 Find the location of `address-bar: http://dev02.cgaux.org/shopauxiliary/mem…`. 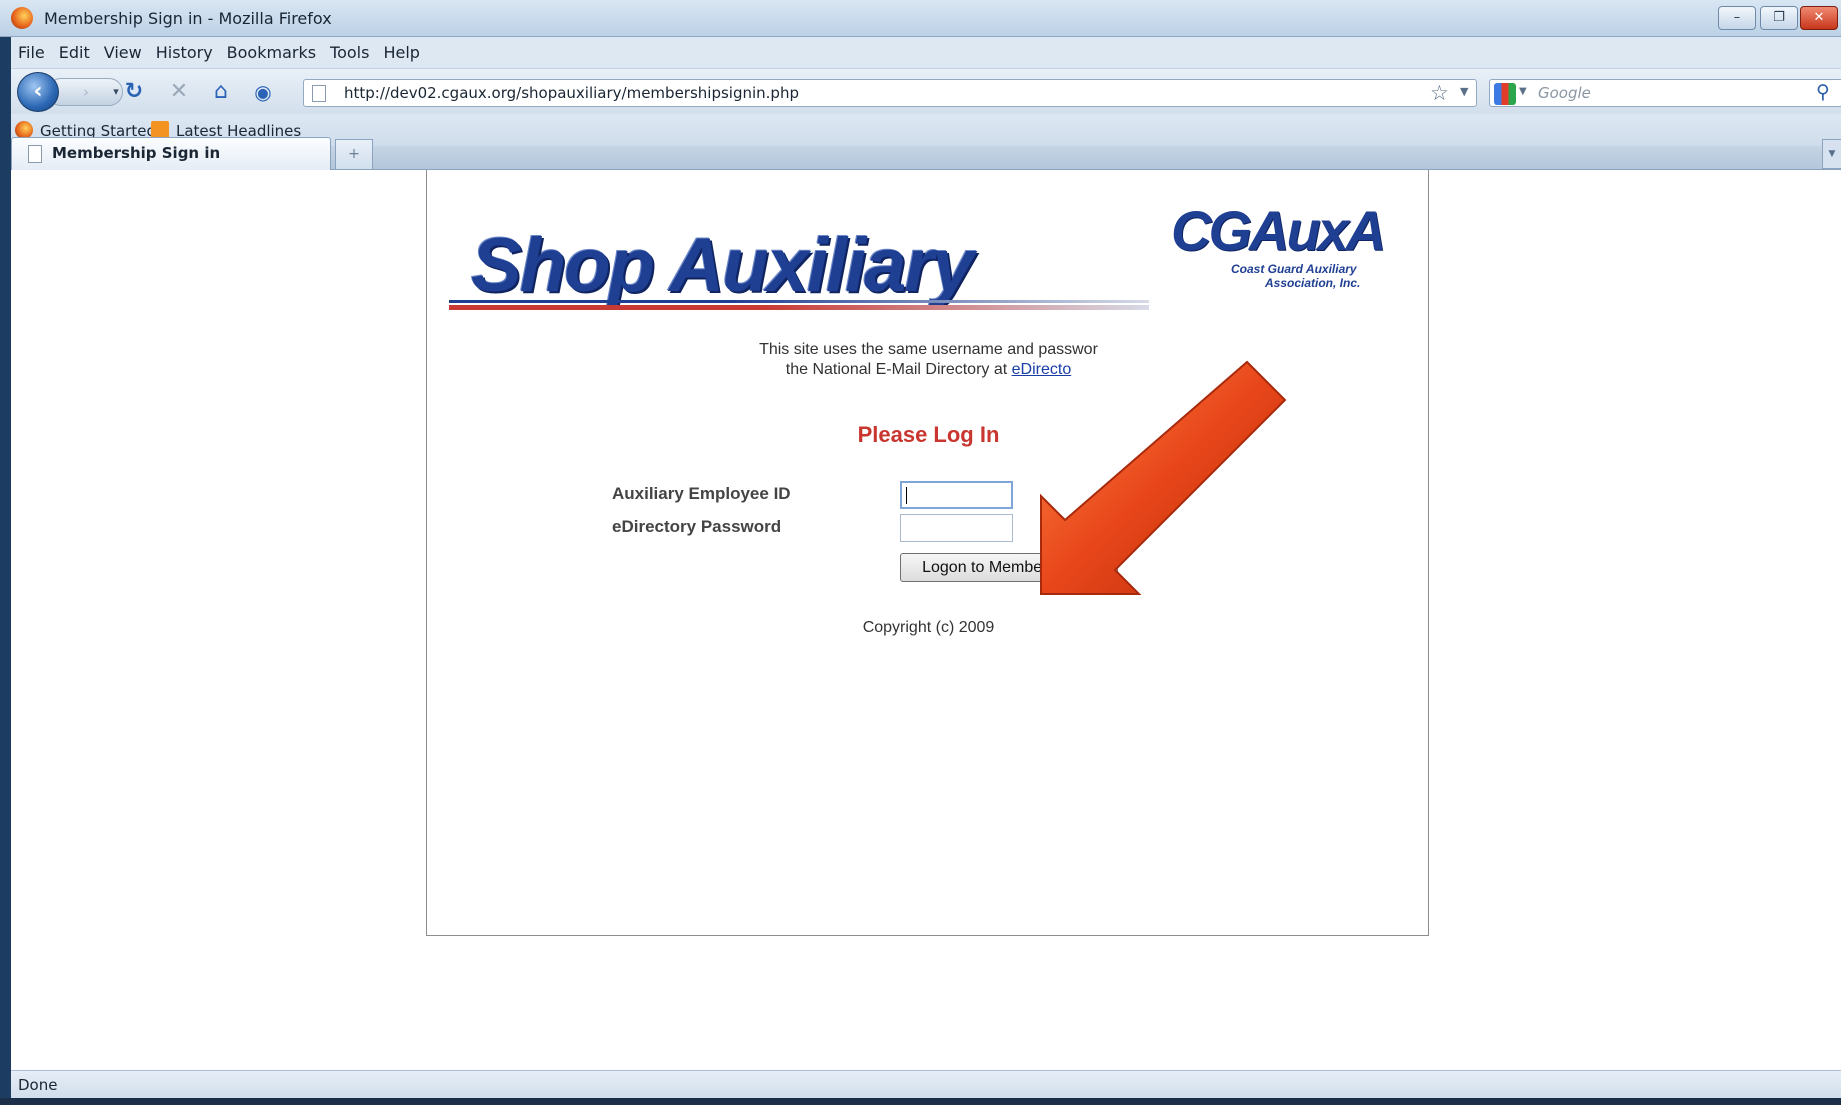

address-bar: http://dev02.cgaux.org/shopauxiliary/mem… is located at coordinates (890, 93).